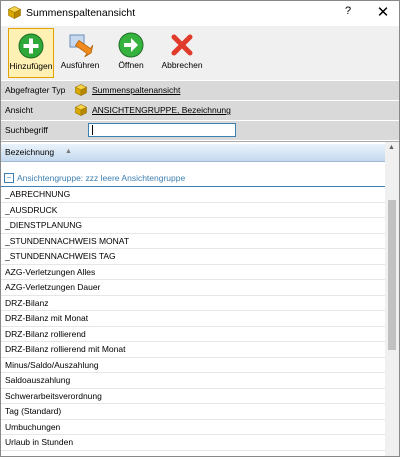 The height and width of the screenshot is (457, 400). What do you see at coordinates (193, 396) in the screenshot?
I see `list-item: Schwerarbeitsverordnung` at bounding box center [193, 396].